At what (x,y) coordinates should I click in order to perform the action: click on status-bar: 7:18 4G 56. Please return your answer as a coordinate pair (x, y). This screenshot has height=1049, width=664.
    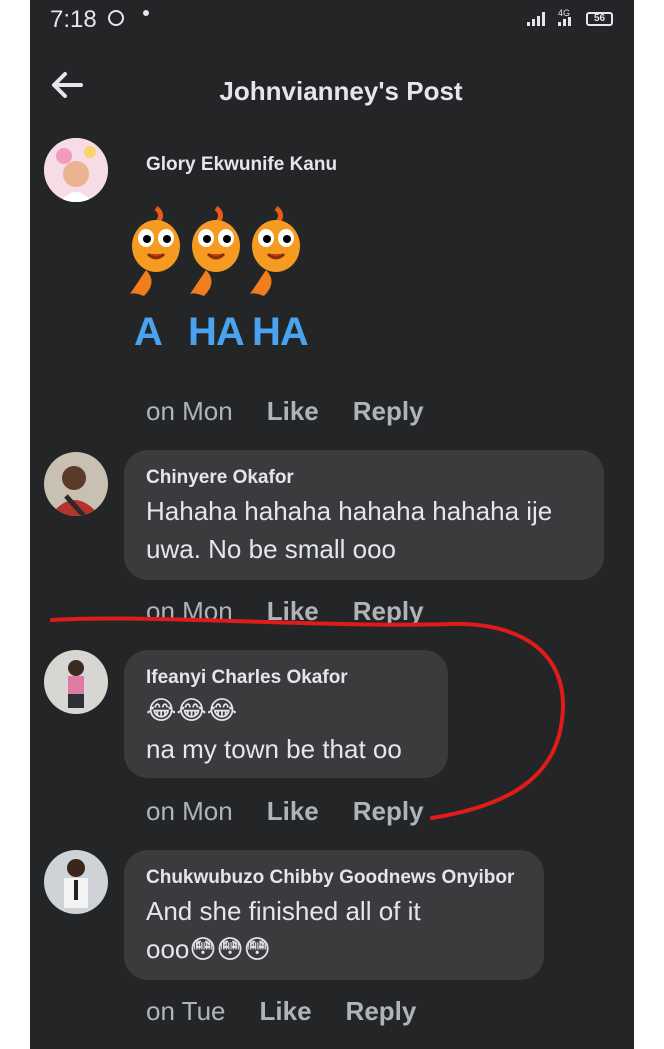
    Looking at the image, I should click on (332, 22).